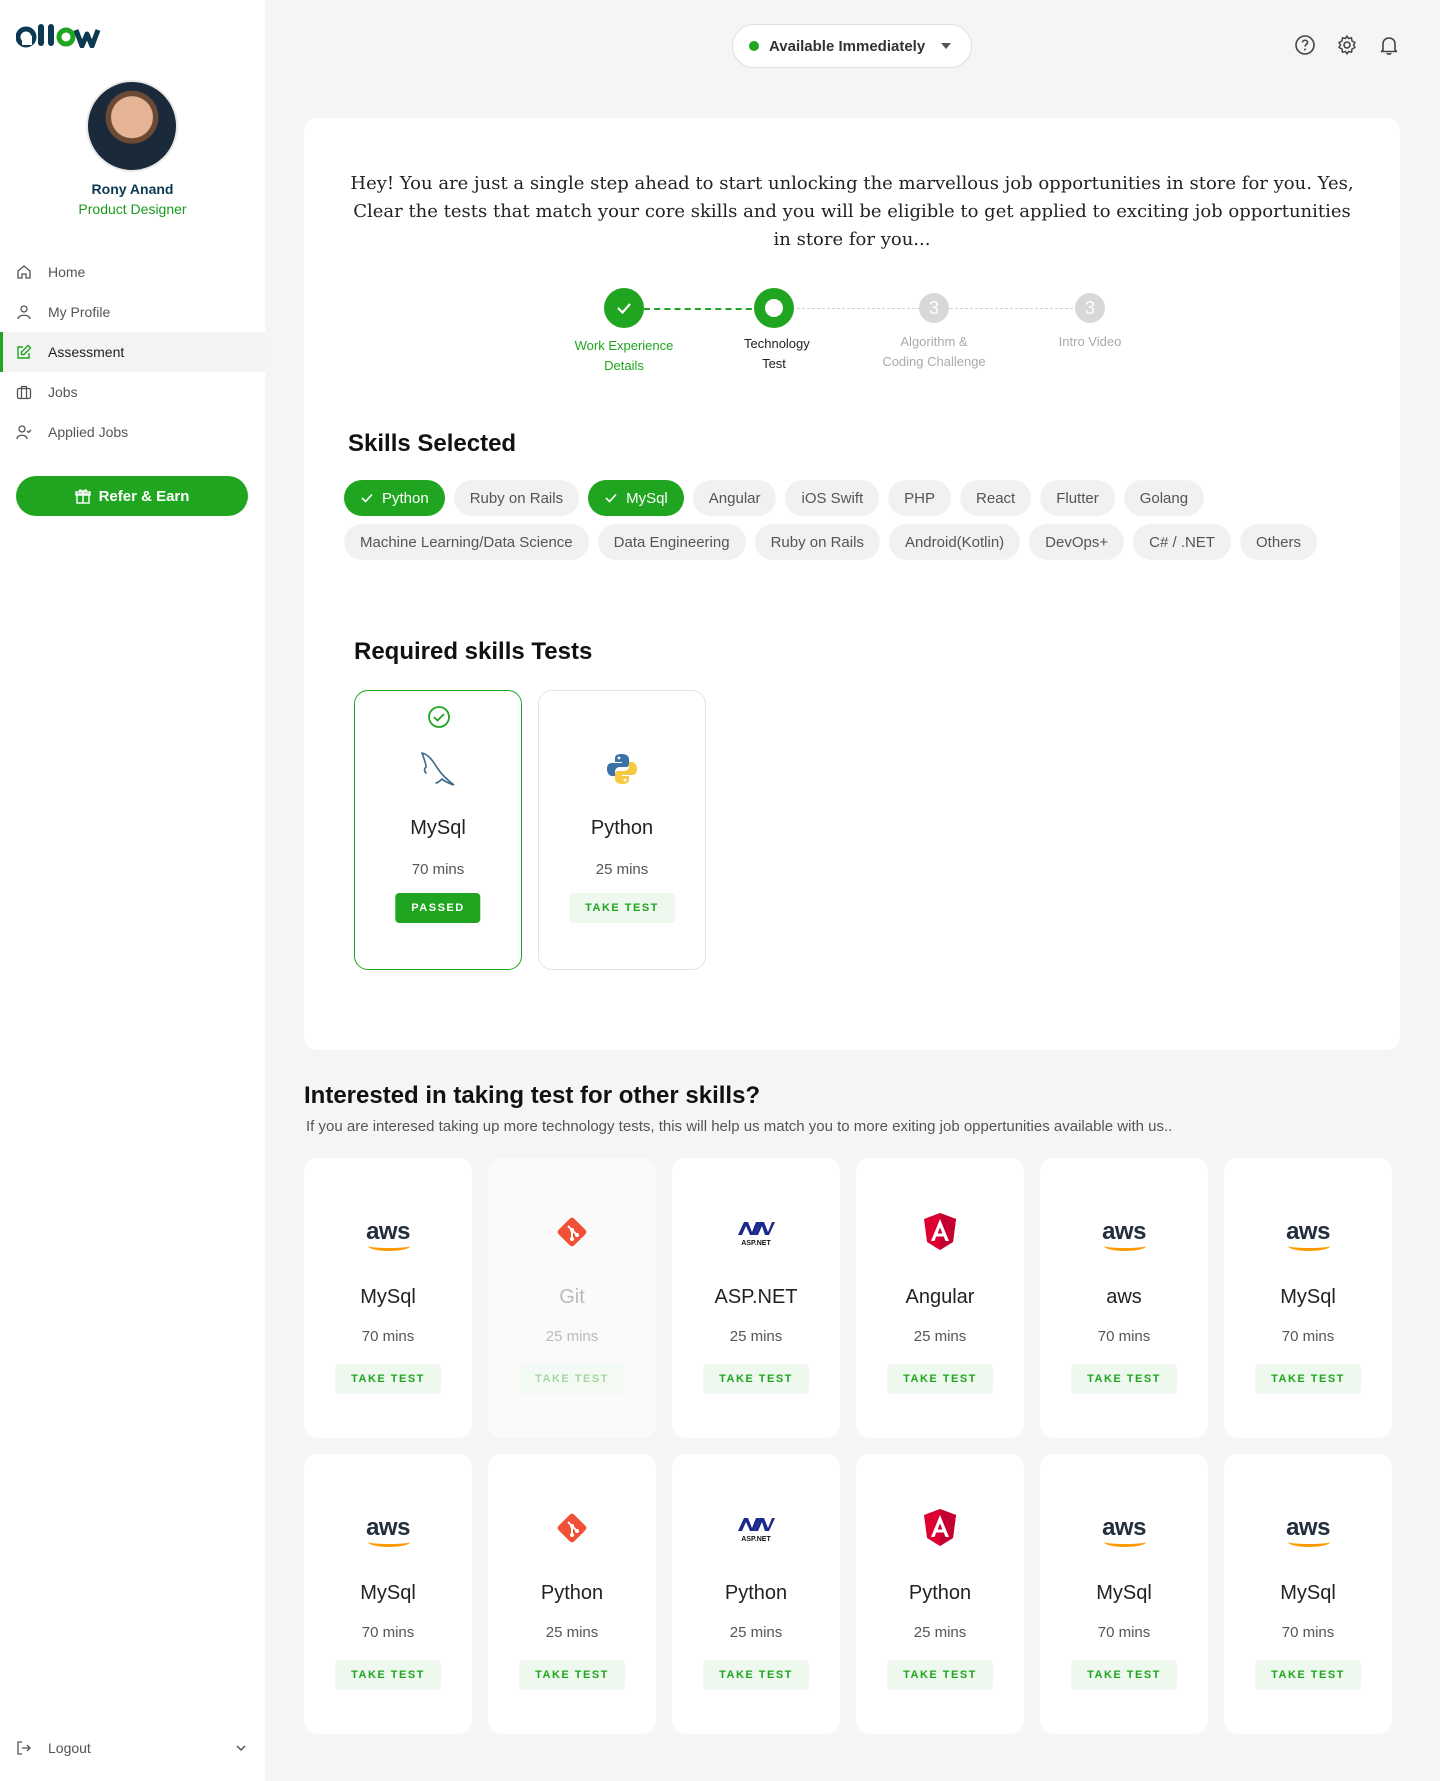  Describe the element at coordinates (24, 1748) in the screenshot. I see `logout-icon` at that location.